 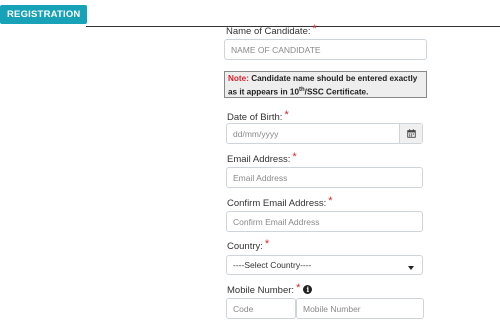 What do you see at coordinates (44, 14) in the screenshot?
I see `registration-tab: REGISTRATION` at bounding box center [44, 14].